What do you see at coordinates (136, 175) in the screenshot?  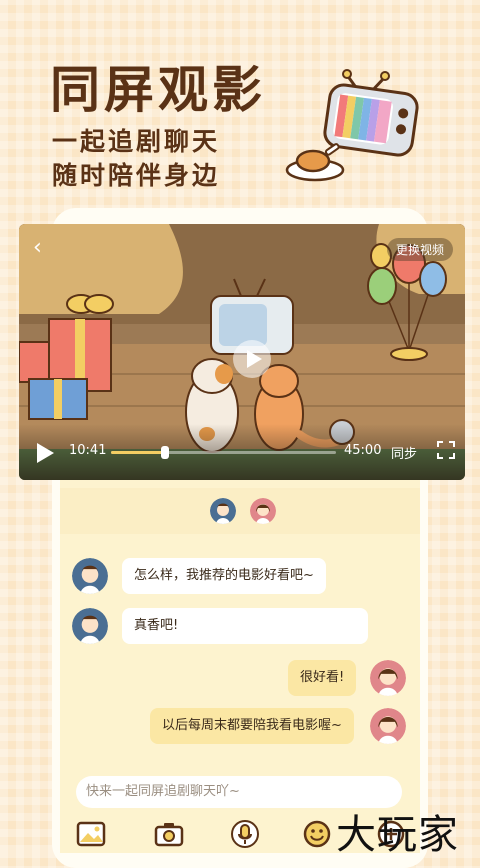 I see `hero-subtitle-2: 随时陪伴身边` at bounding box center [136, 175].